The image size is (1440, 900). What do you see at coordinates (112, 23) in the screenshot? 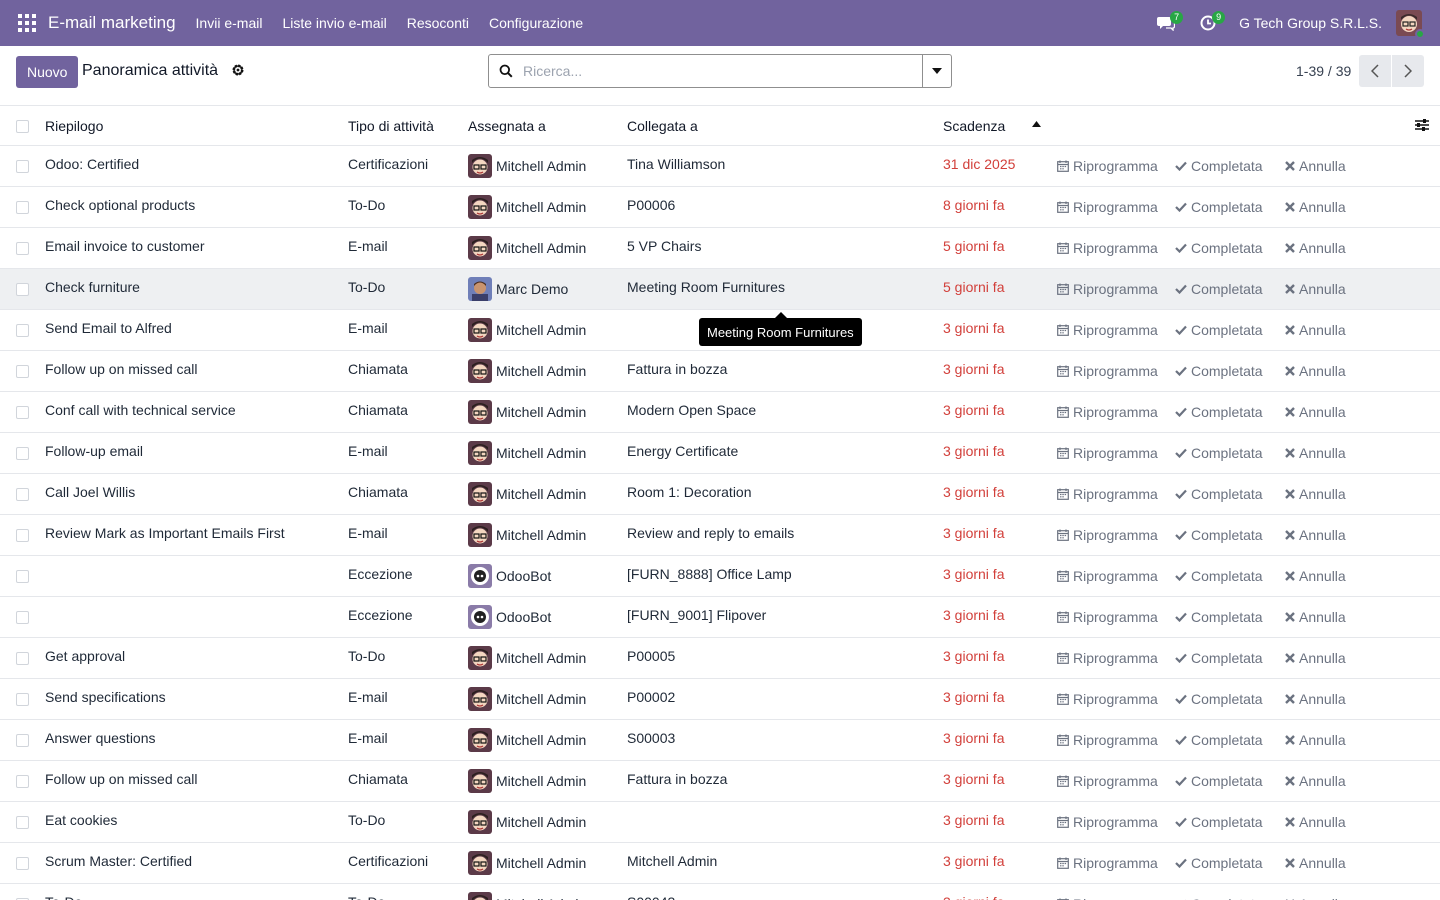
I see `app-name: E-mail marketing` at bounding box center [112, 23].